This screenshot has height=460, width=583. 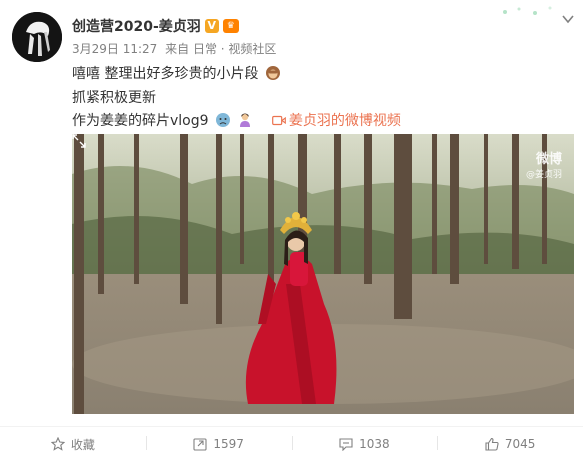 I want to click on star-icon, so click(x=57, y=444).